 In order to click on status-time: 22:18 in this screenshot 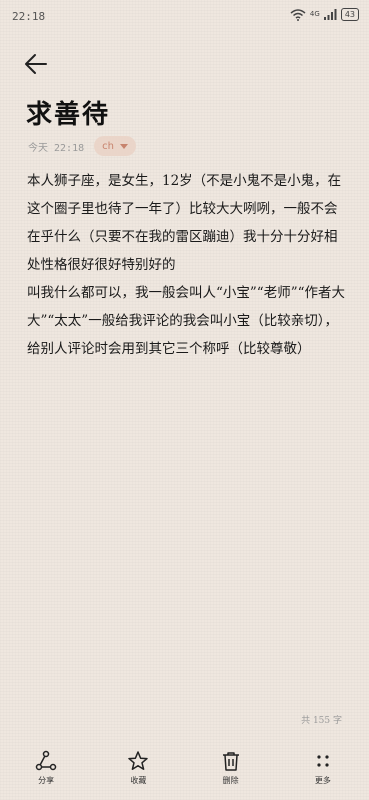, I will do `click(29, 16)`.